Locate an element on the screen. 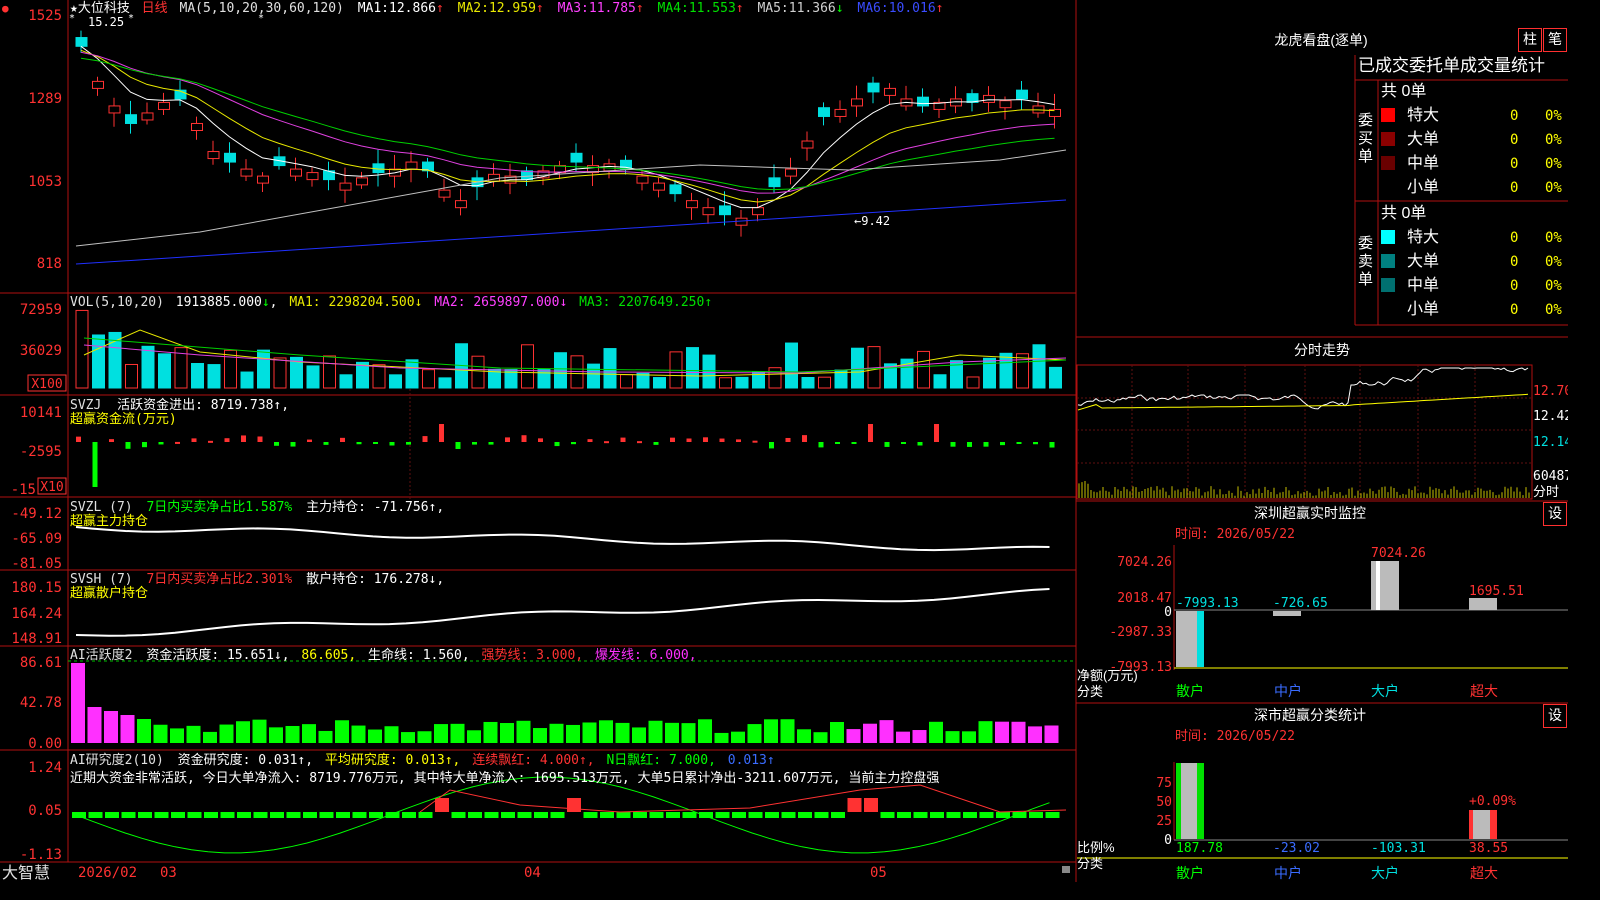 The height and width of the screenshot is (900, 1600). monitor-side-label: 分类 is located at coordinates (1090, 691).